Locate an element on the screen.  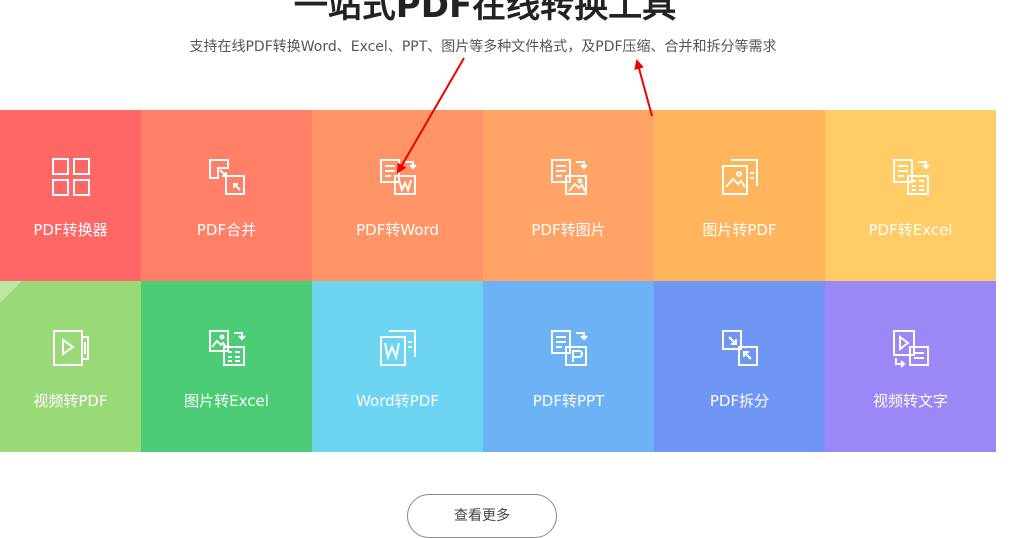
tool-tile-pdf-converter: PDF转换器 is located at coordinates (70, 195).